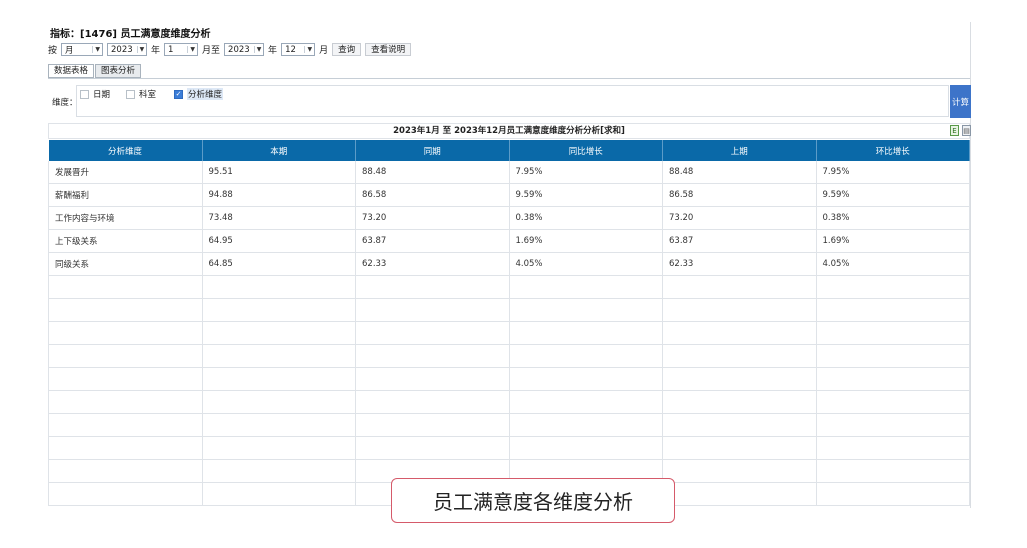 This screenshot has width=1027, height=548. What do you see at coordinates (954, 130) in the screenshot?
I see `excel-export-icon: E` at bounding box center [954, 130].